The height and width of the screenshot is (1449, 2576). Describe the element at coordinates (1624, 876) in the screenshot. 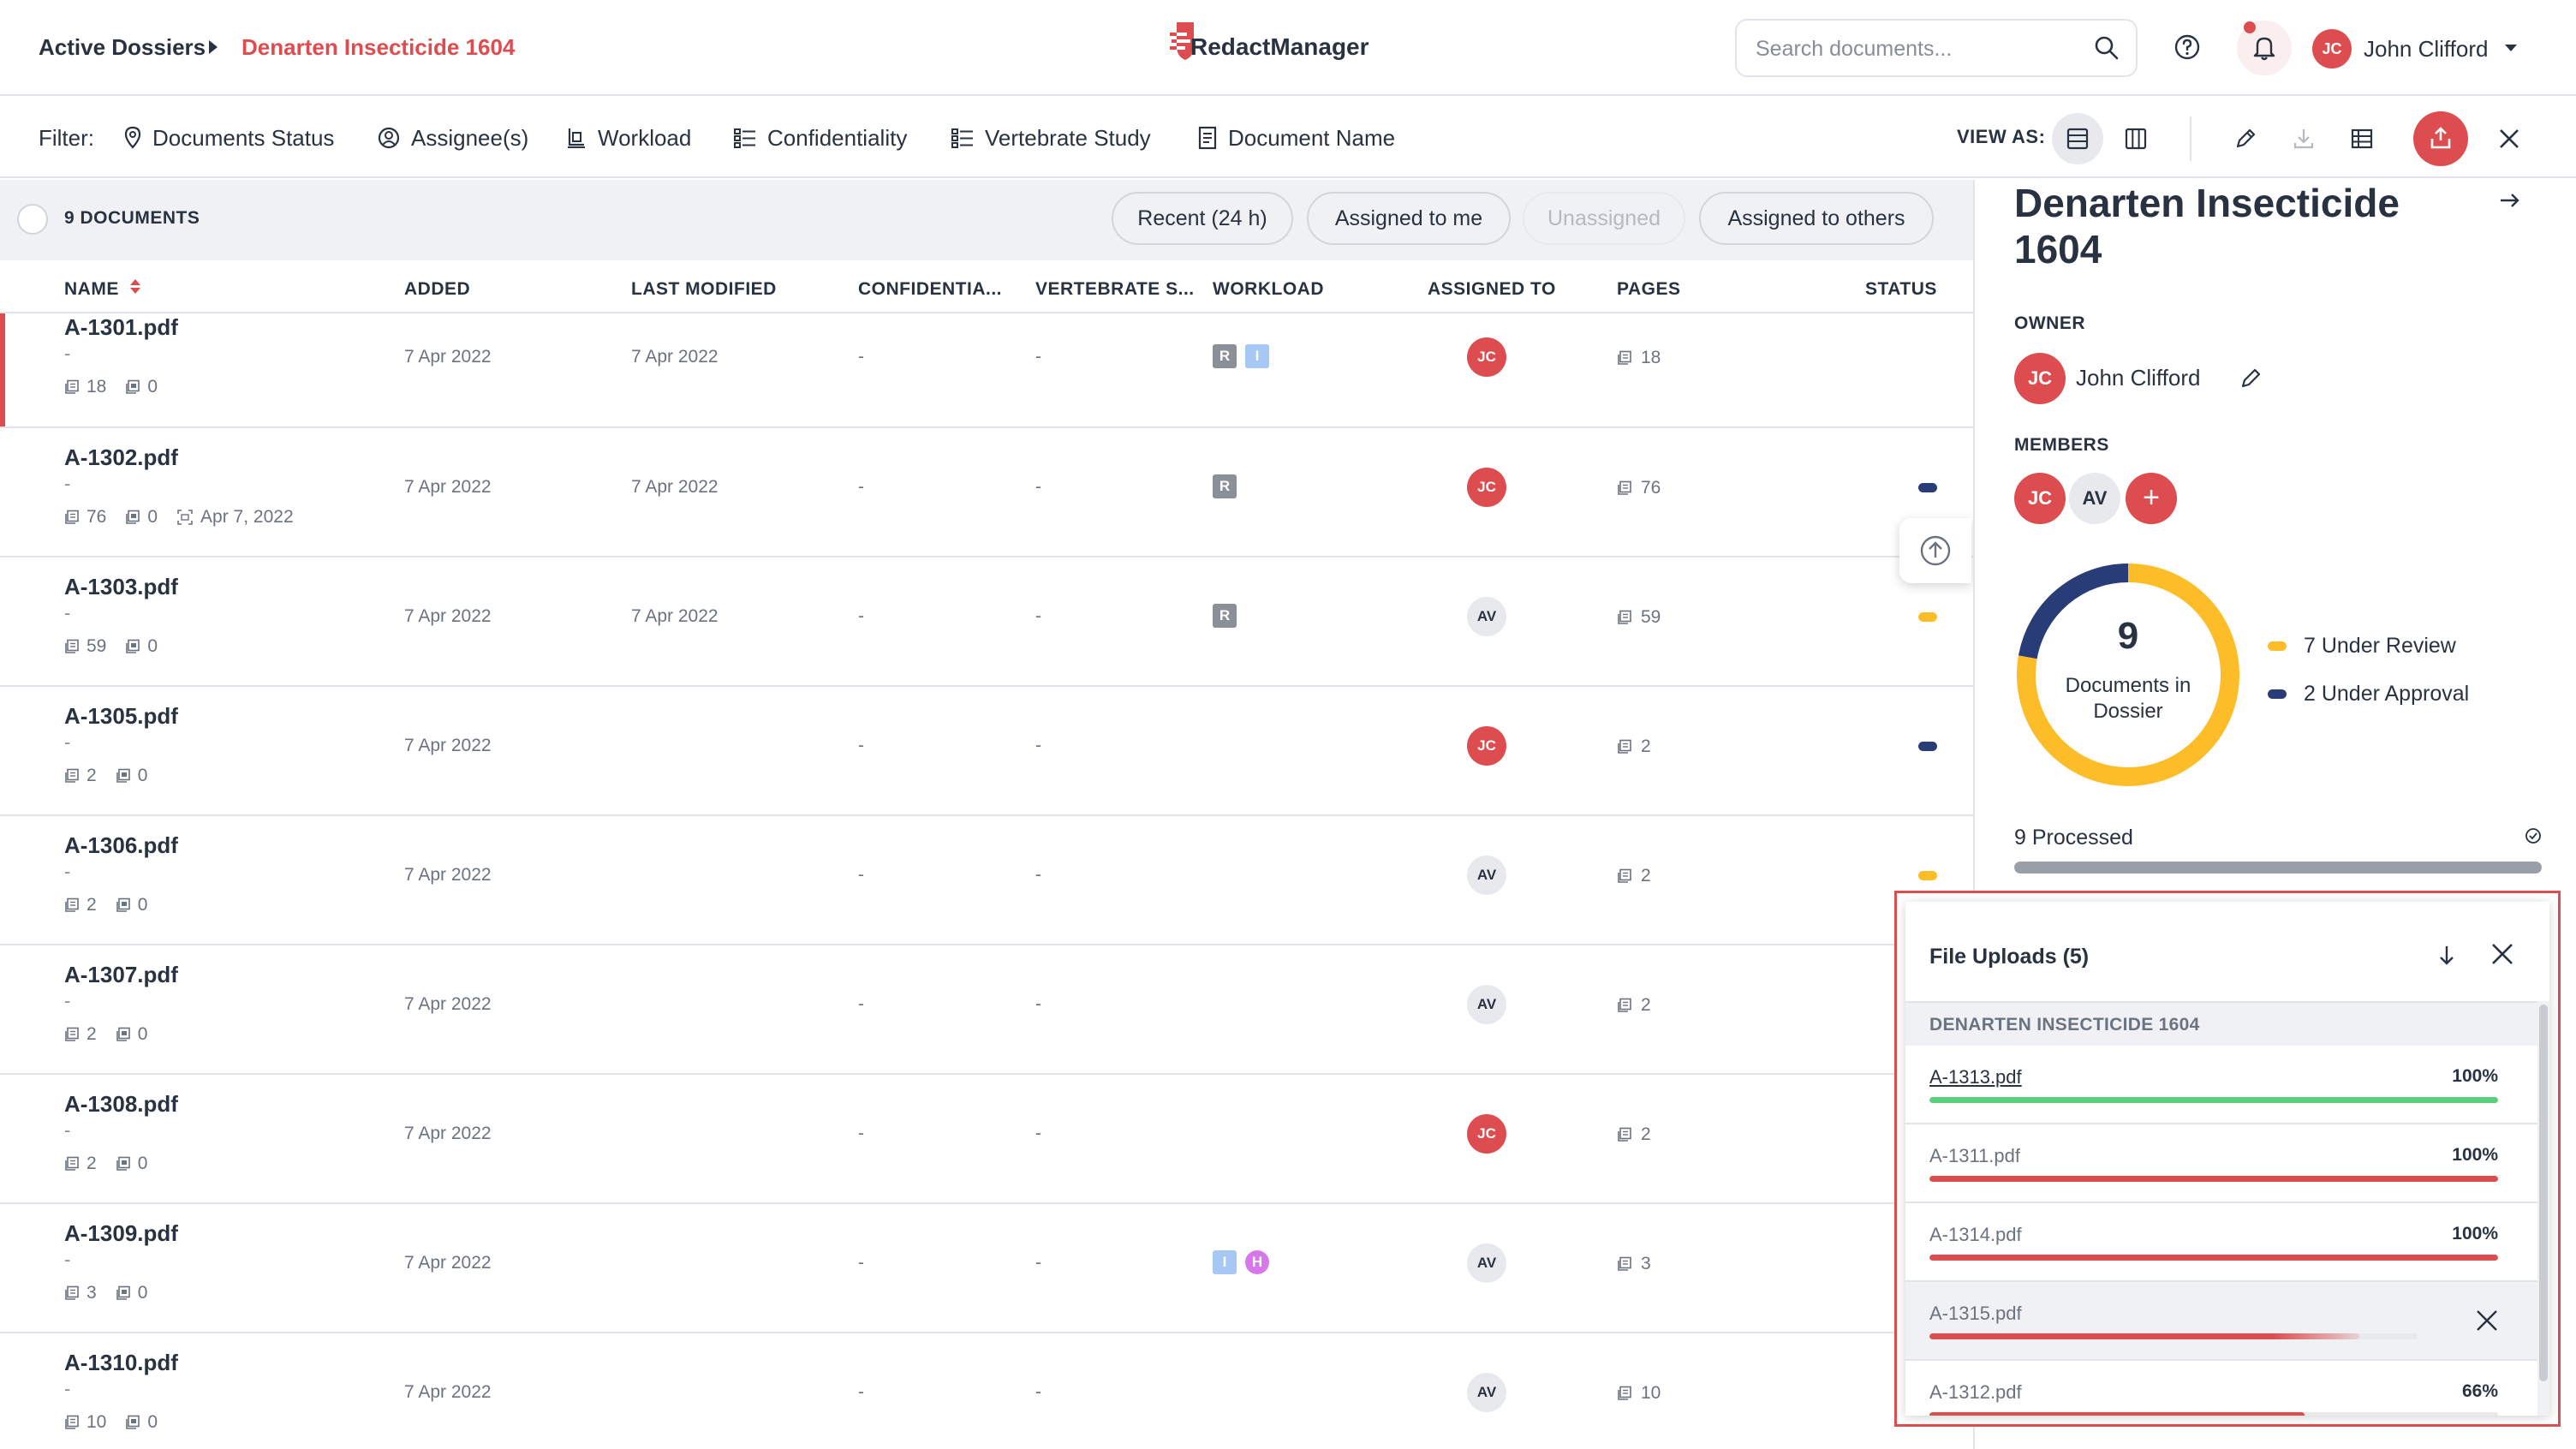

I see `pages-icon` at that location.